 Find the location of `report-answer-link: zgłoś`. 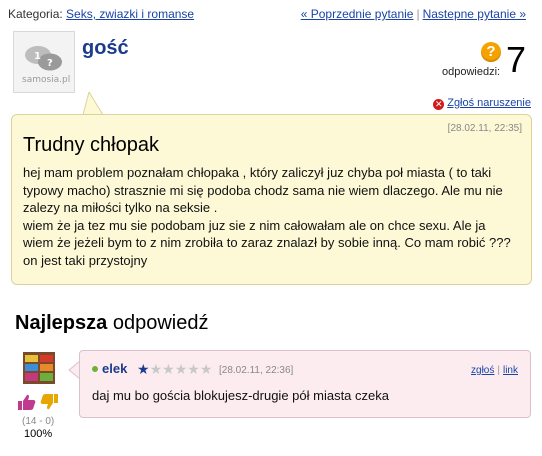

report-answer-link: zgłoś is located at coordinates (482, 370).